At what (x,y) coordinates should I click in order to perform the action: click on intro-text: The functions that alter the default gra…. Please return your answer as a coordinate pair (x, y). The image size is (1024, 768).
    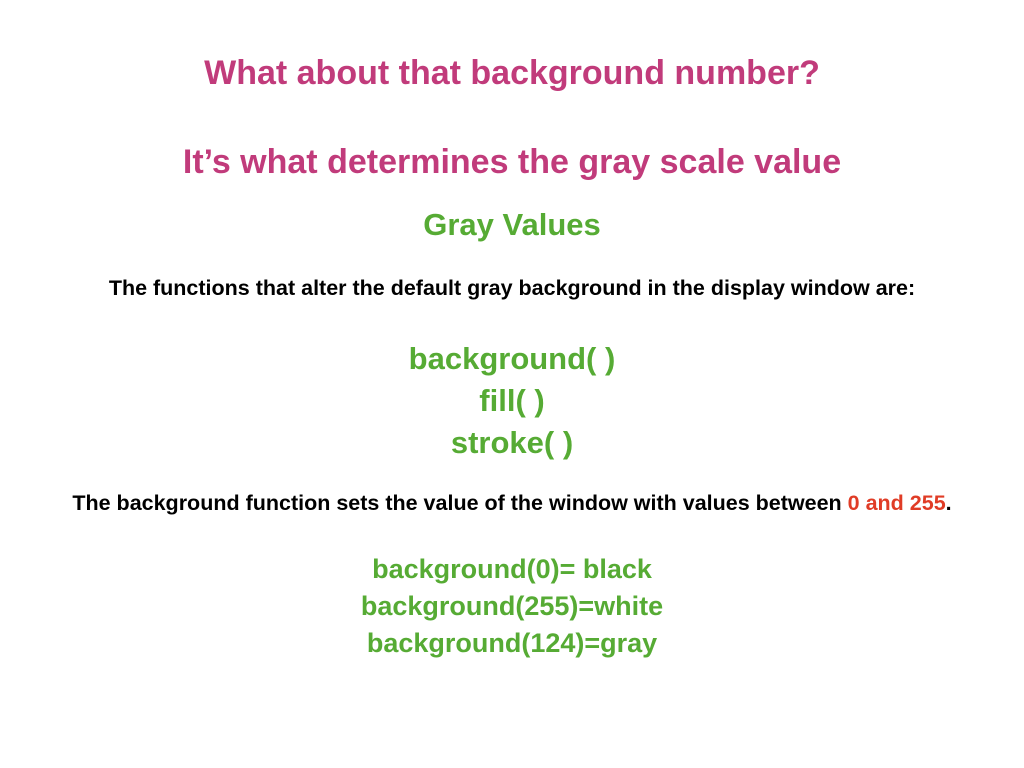
    Looking at the image, I should click on (512, 288).